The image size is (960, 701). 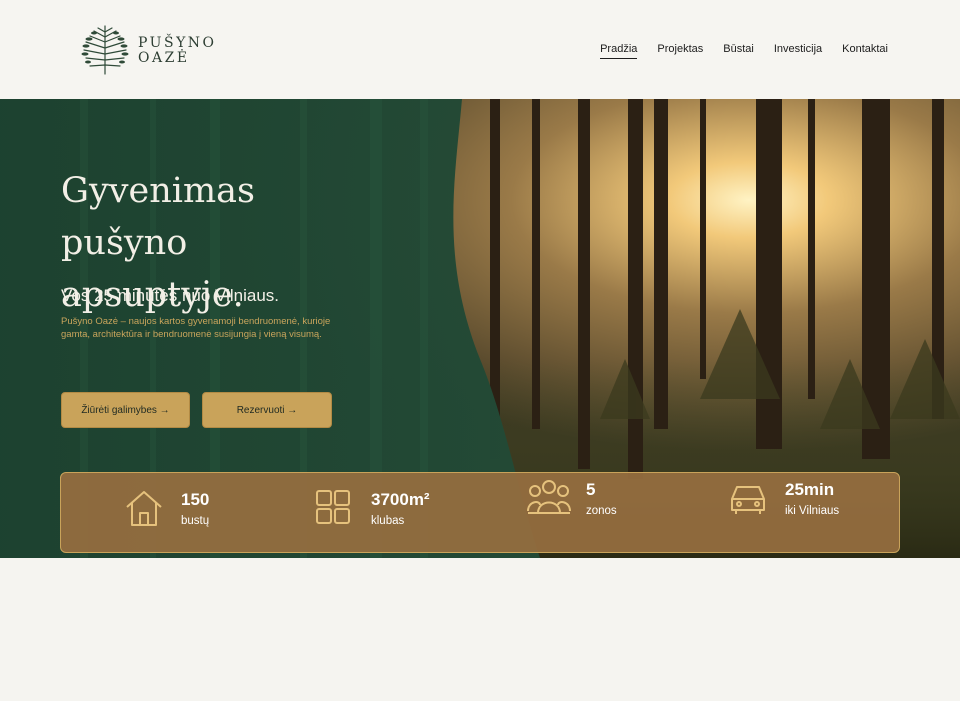 I want to click on nav-item-kontaktai: Kontaktai, so click(x=865, y=51).